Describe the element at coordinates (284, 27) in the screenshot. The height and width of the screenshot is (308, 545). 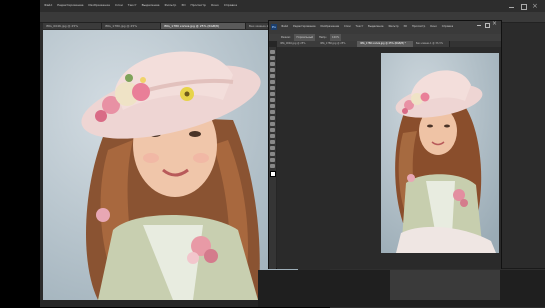
I see `front-menu-file: Файл` at that location.